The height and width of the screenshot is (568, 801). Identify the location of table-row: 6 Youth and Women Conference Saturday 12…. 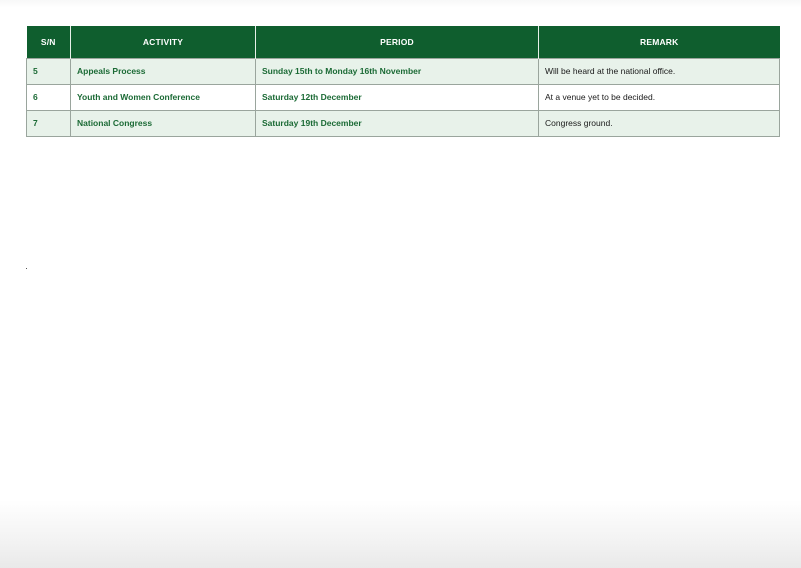
(403, 97).